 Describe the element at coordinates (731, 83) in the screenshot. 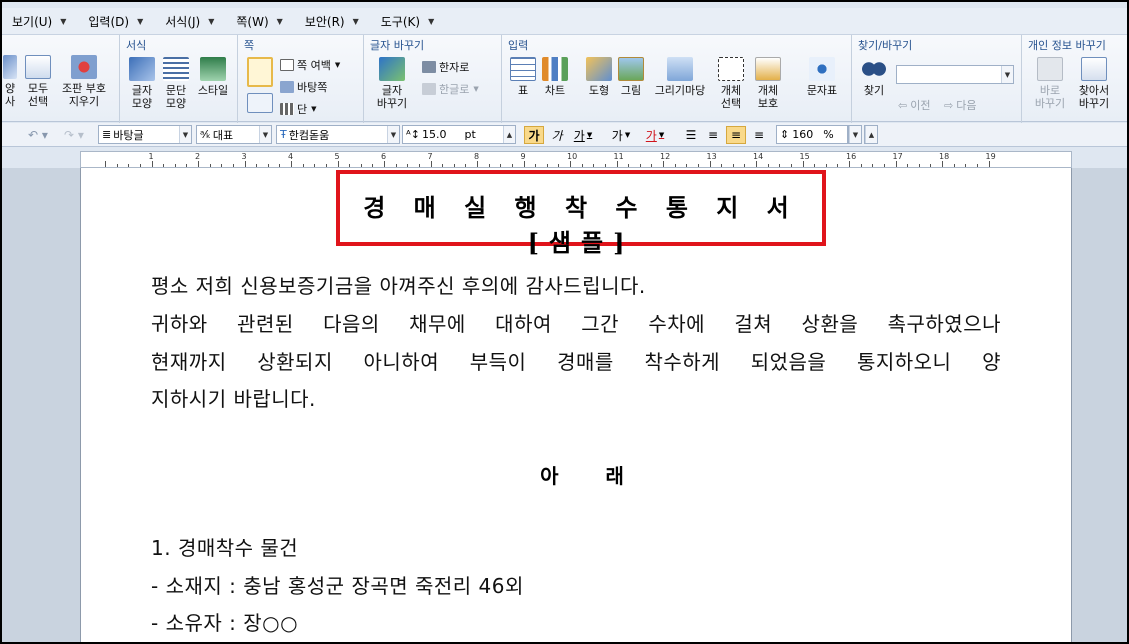

I see `object-select-button: 개체 선택` at that location.